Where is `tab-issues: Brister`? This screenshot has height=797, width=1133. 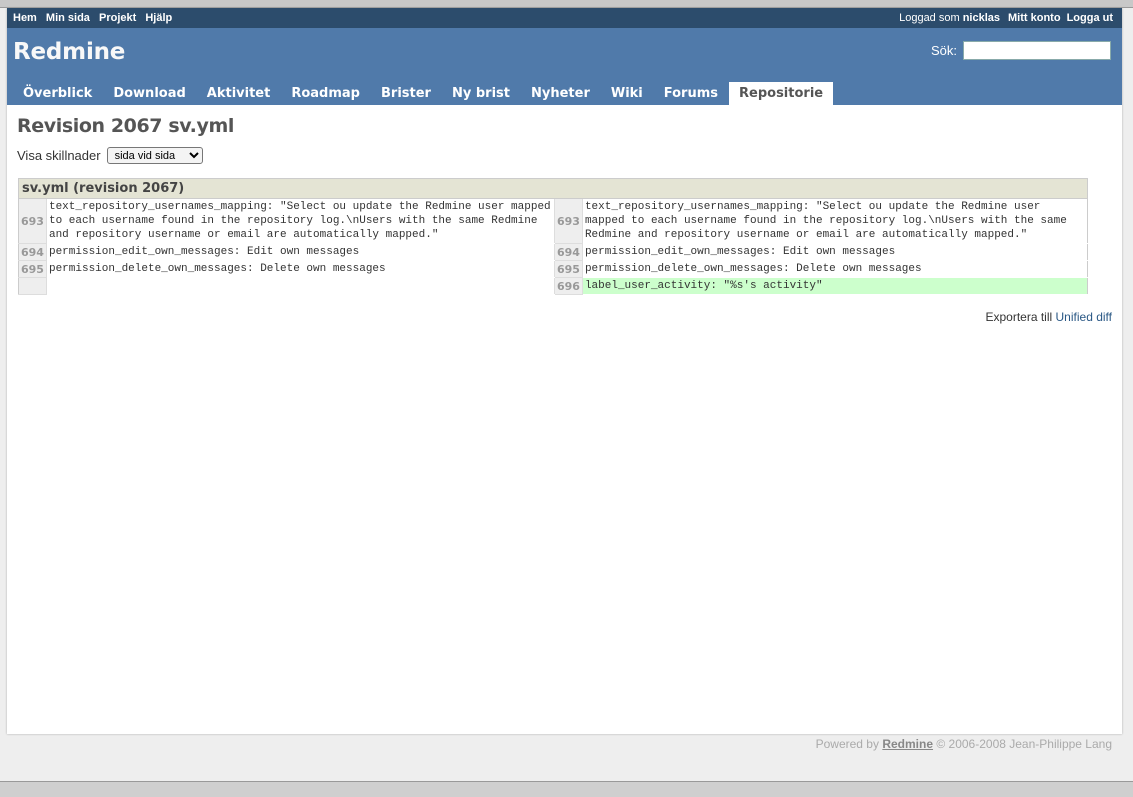
tab-issues: Brister is located at coordinates (406, 93).